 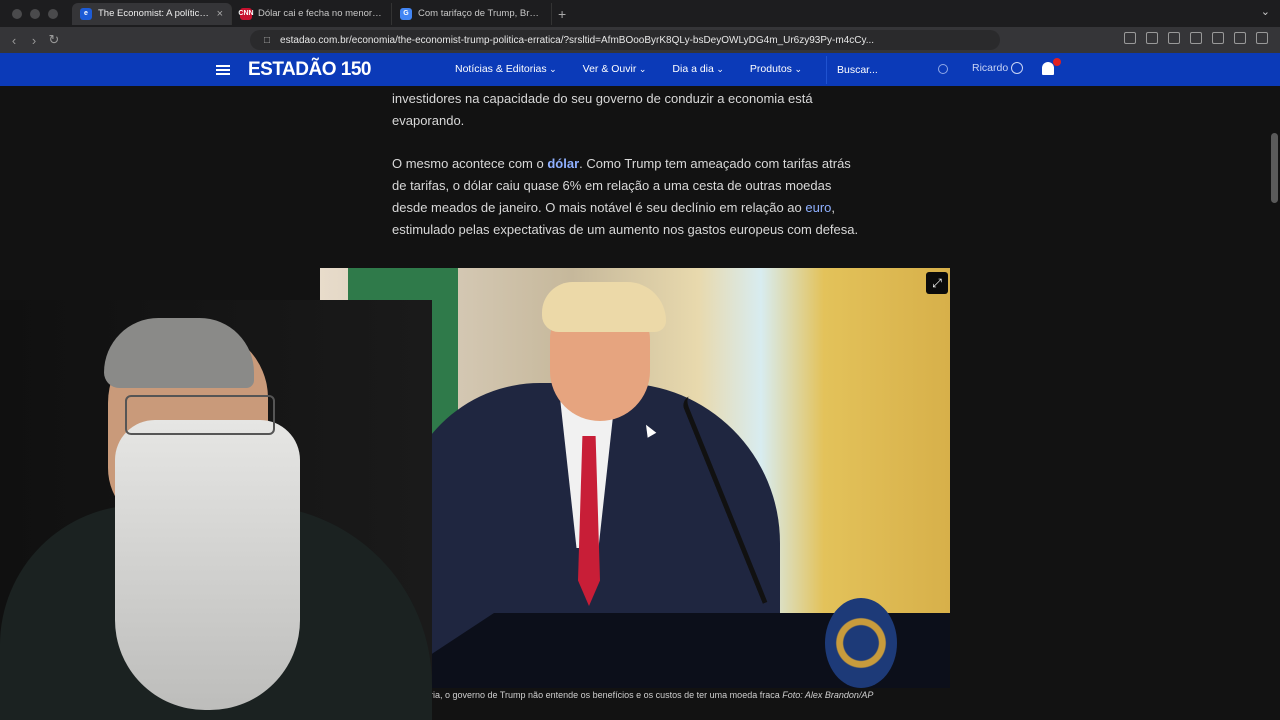 I want to click on user-avatar-icon, so click(x=1017, y=68).